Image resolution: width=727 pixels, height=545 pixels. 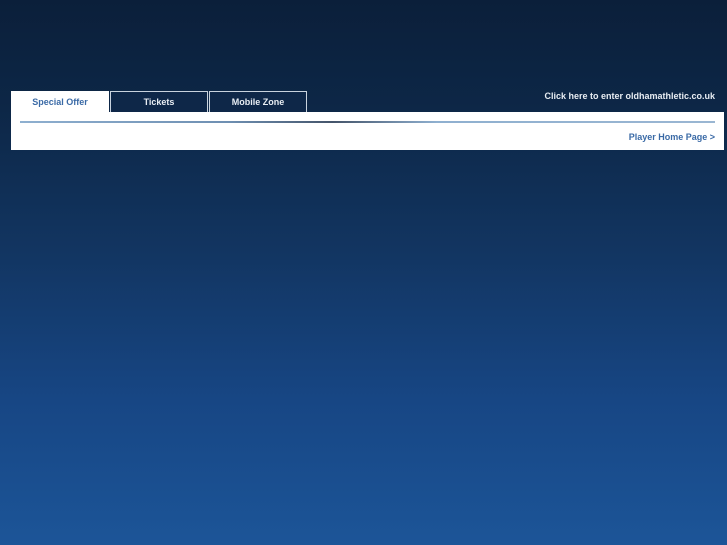 I want to click on tab-content-panel: Player Home Page >, so click(x=367, y=131).